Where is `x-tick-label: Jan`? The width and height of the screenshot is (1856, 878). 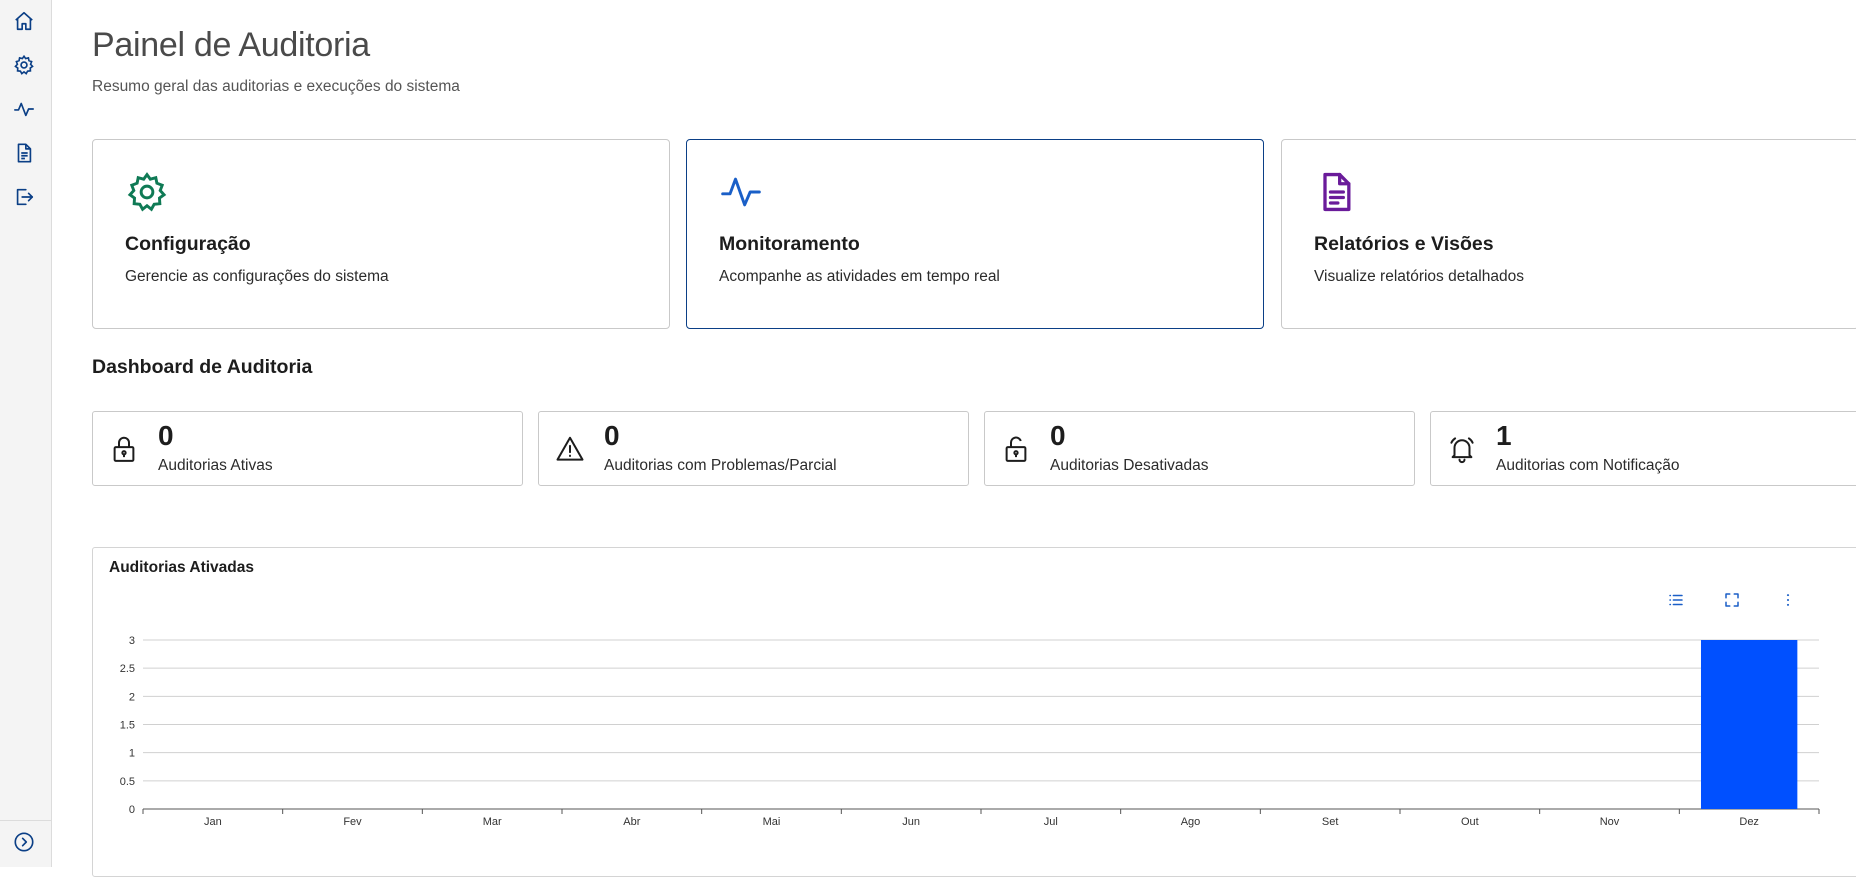
x-tick-label: Jan is located at coordinates (213, 822).